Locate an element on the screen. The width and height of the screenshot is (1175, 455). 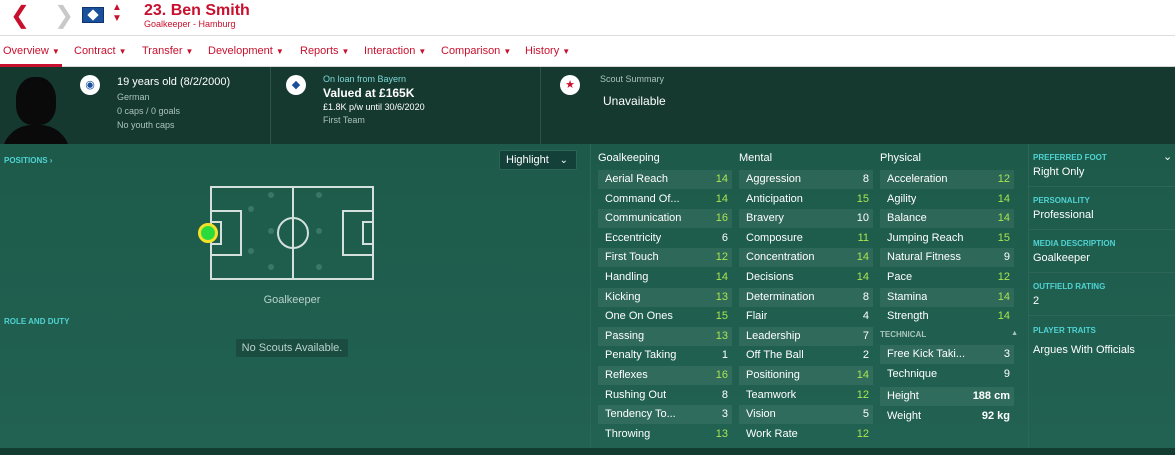
attribute-row: Pace 12 is located at coordinates (947, 277).